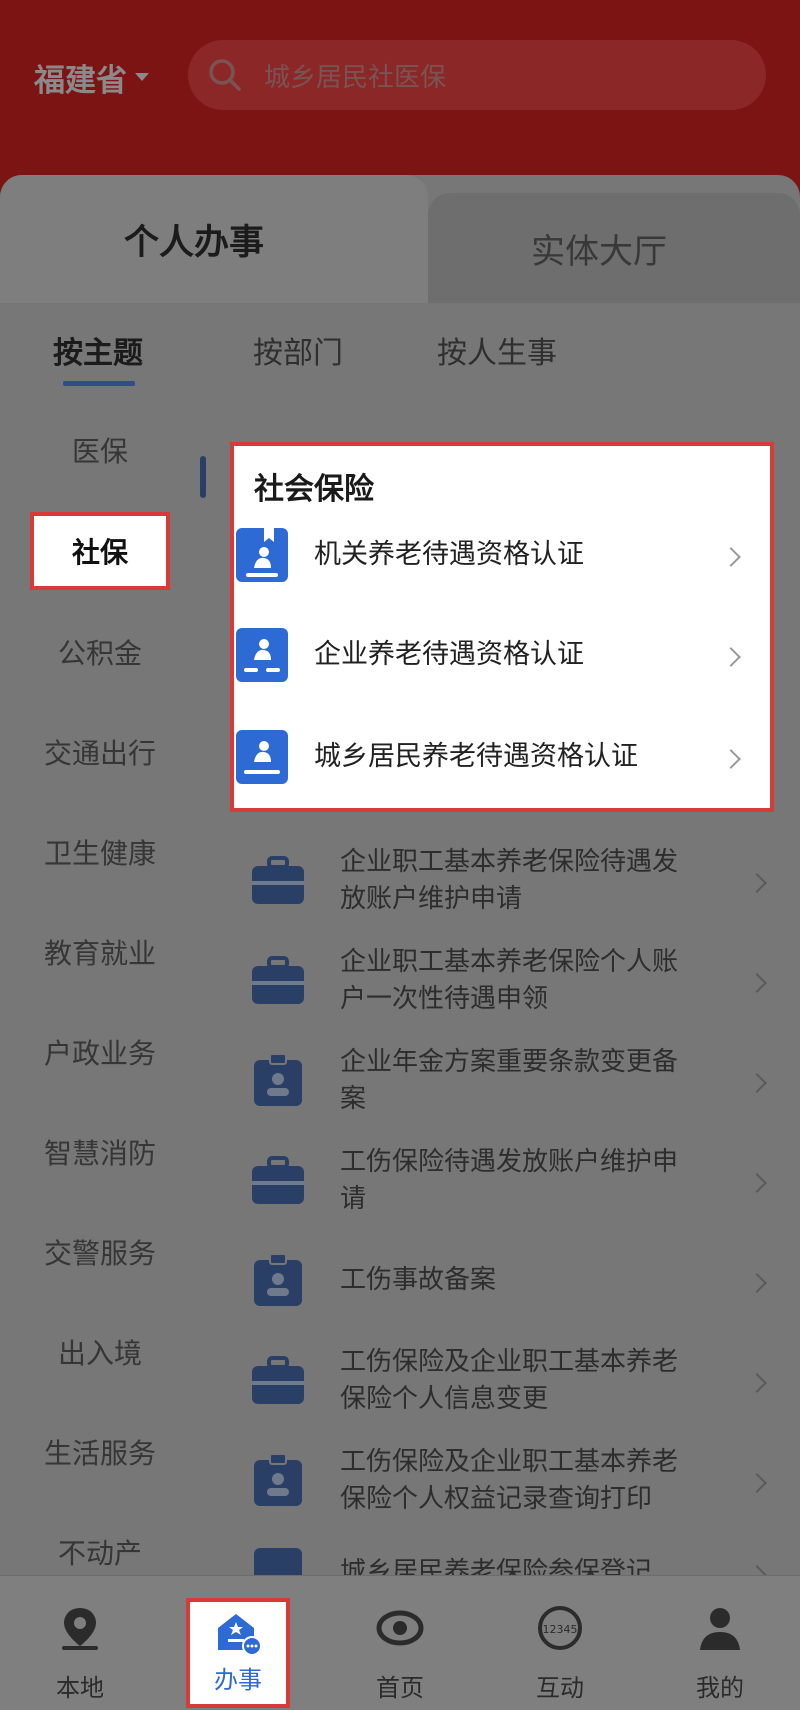 This screenshot has width=800, height=1710. I want to click on list-item: 工伤事故备案, so click(505, 1282).